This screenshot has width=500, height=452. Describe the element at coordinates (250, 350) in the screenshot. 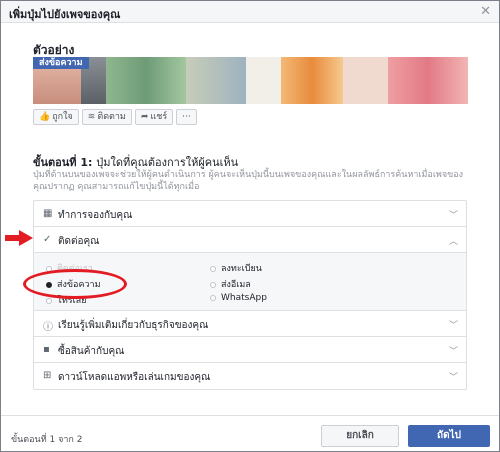

I see `option-shop-with-you: ▪ ซื้อสินค้ากับคุณ ﹀` at that location.